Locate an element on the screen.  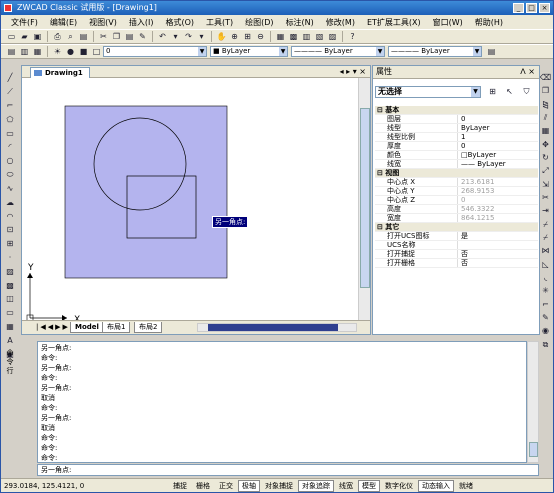
status-toggle-button: 对象捕捉 is located at coordinates (279, 486).